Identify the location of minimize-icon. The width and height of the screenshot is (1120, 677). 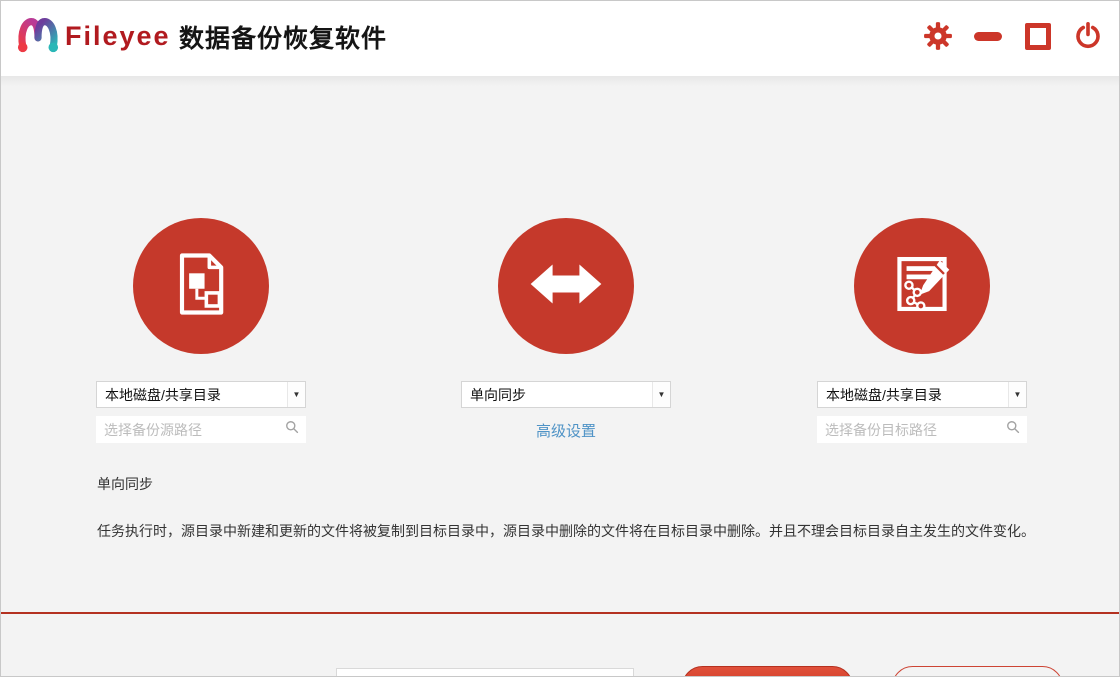
(988, 36).